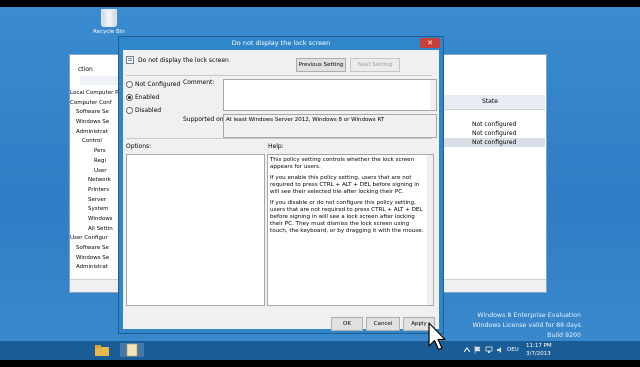 The width and height of the screenshot is (640, 367). I want to click on recycle-bin-icon, so click(109, 18).